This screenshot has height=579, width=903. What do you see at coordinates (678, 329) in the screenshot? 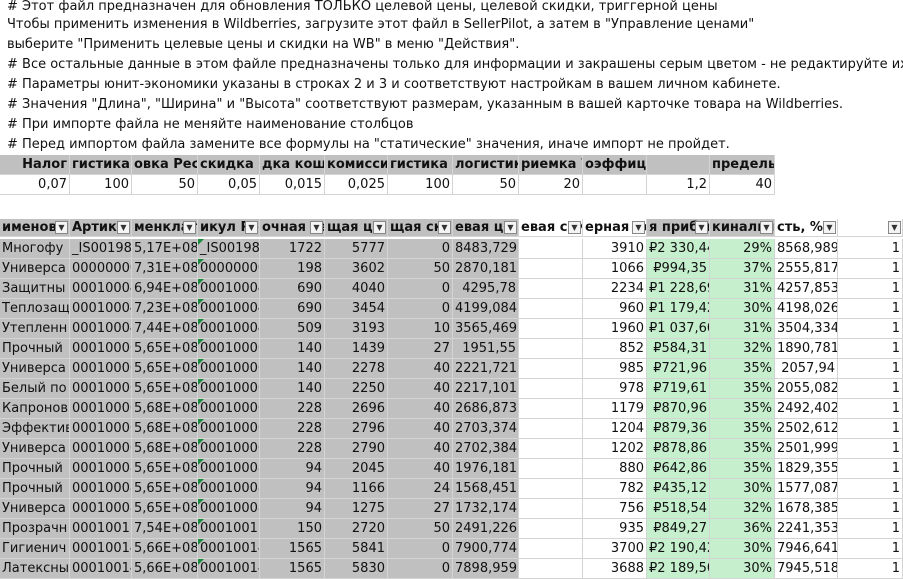
I see `table-cell: ₽1 037,60` at bounding box center [678, 329].